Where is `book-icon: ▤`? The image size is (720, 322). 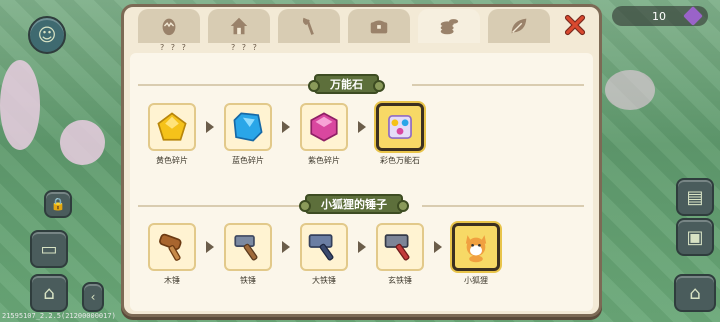 book-icon: ▤ is located at coordinates (695, 197).